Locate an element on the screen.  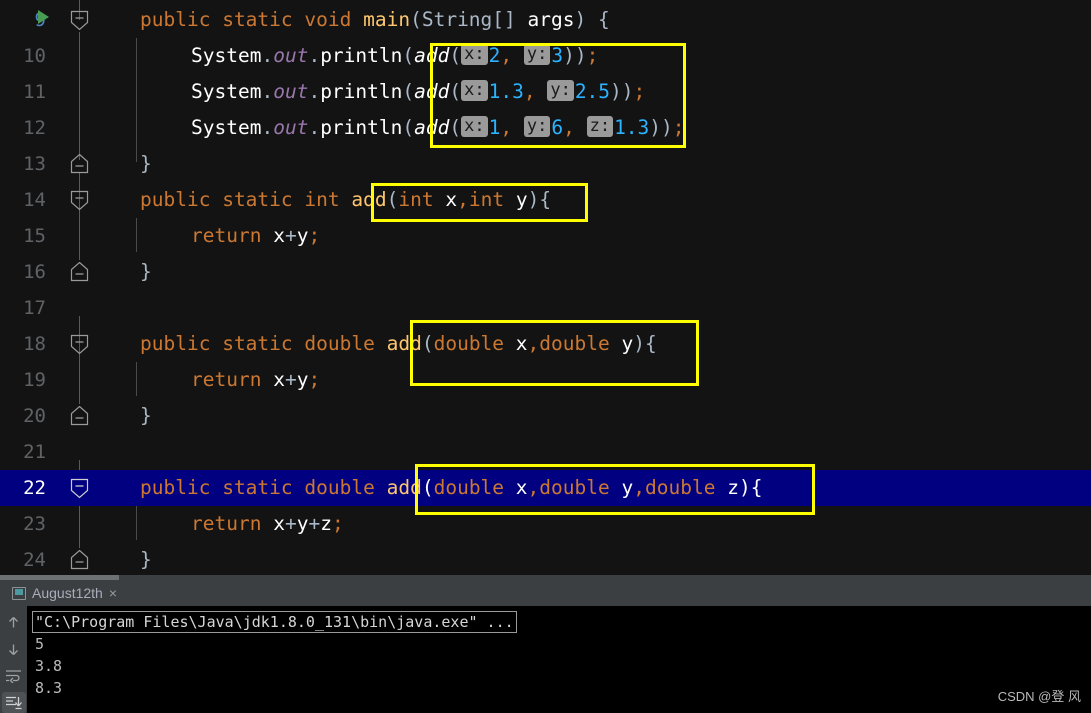
line-number: 24 is located at coordinates (34, 560).